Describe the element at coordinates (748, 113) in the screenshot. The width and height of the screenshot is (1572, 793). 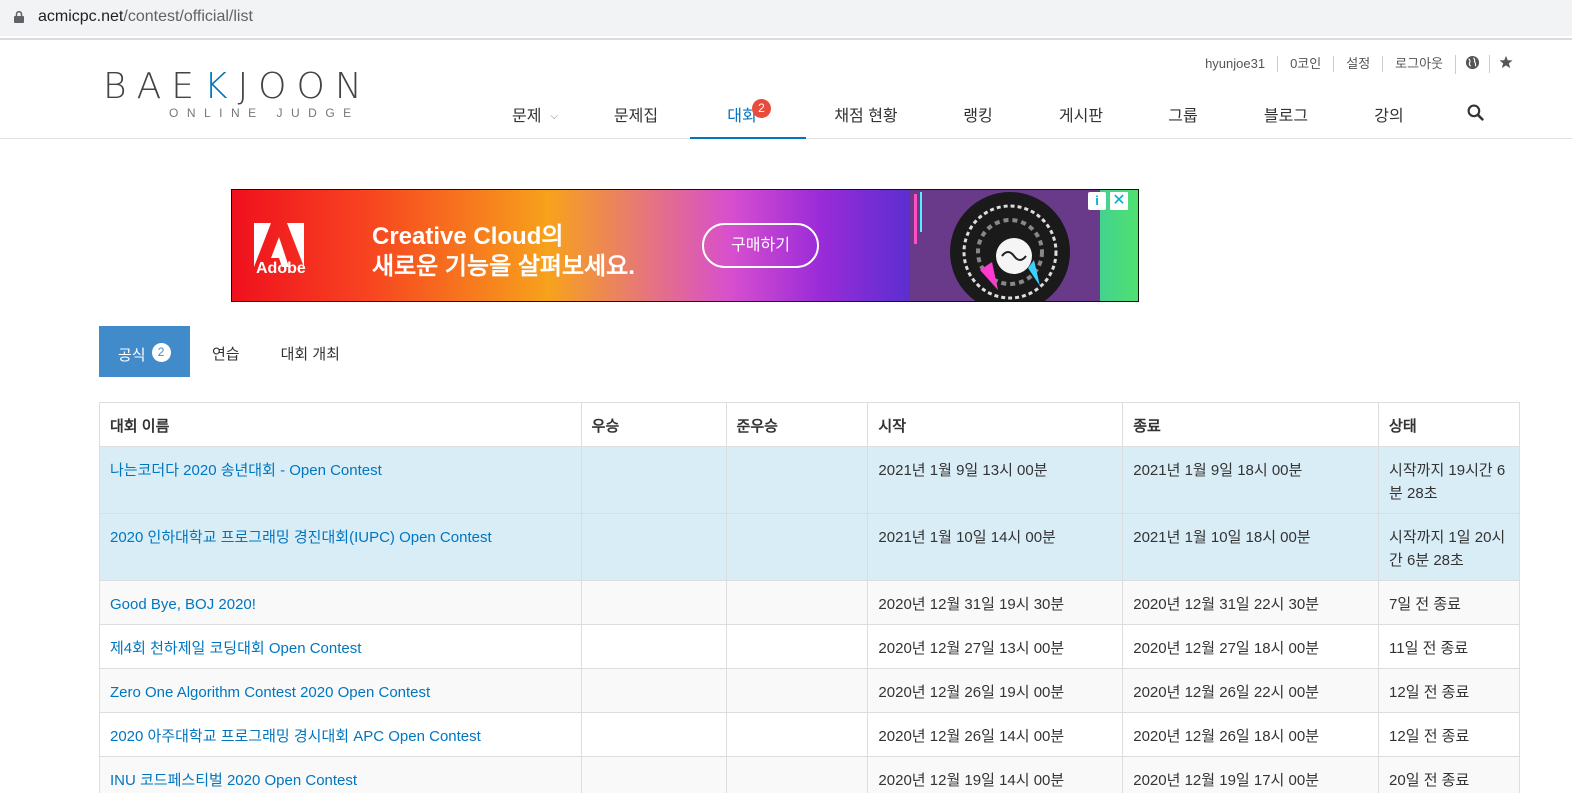
I see `nav-contest: 대회 2` at that location.